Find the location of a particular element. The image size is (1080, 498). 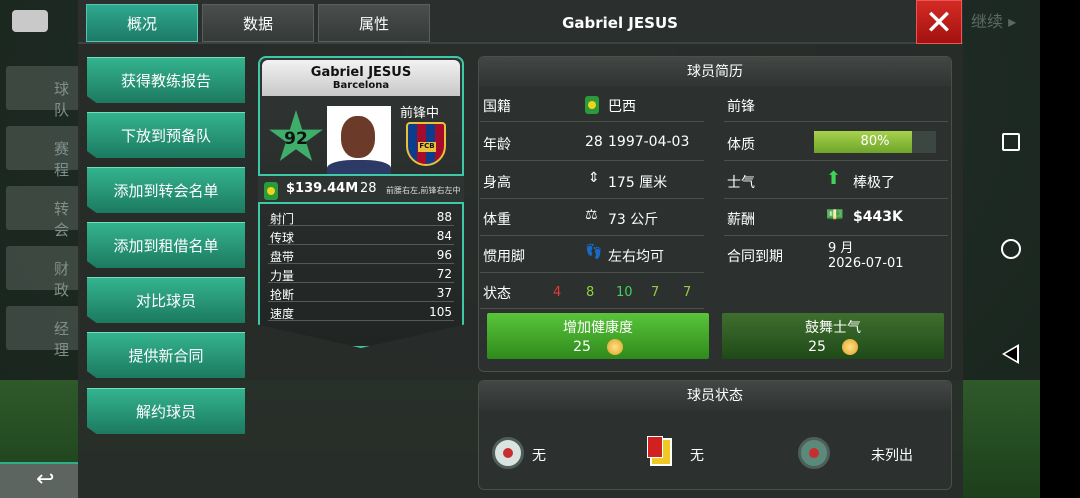

injury-value: 无 is located at coordinates (539, 456).